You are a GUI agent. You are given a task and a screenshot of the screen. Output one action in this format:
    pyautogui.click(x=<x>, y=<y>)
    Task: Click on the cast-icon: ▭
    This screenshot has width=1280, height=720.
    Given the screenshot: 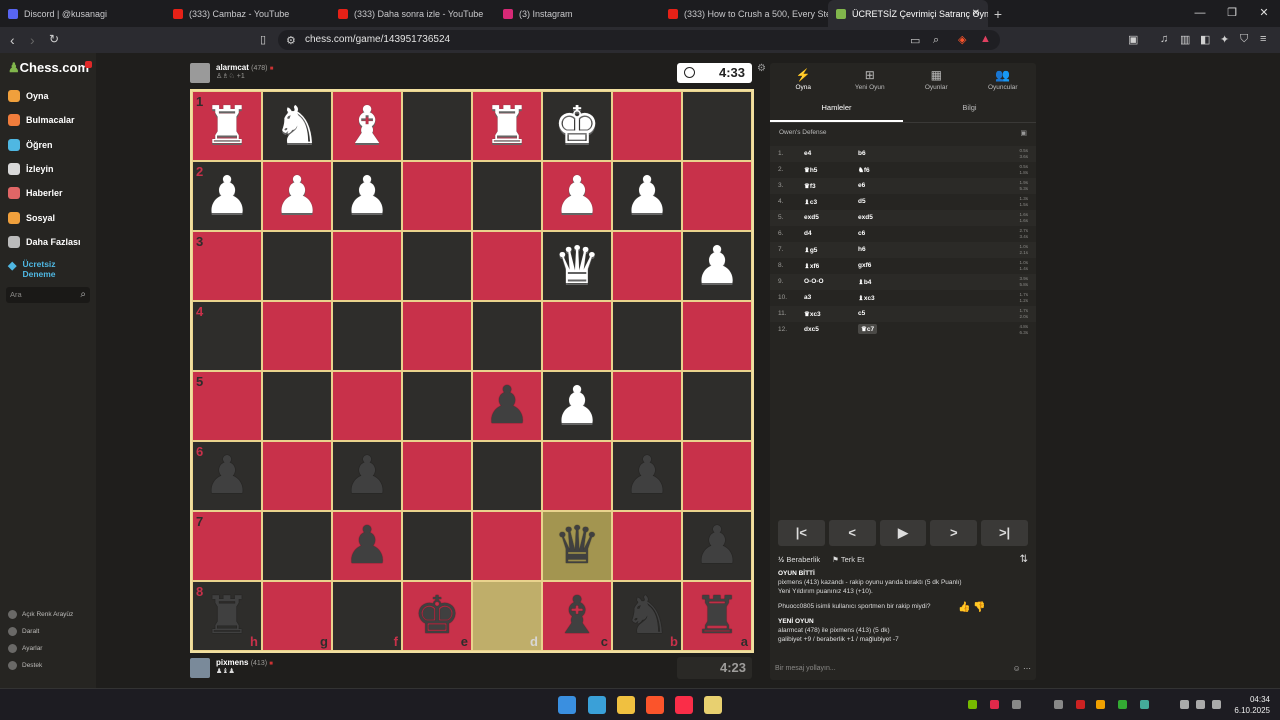 What is the action you would take?
    pyautogui.click(x=915, y=40)
    